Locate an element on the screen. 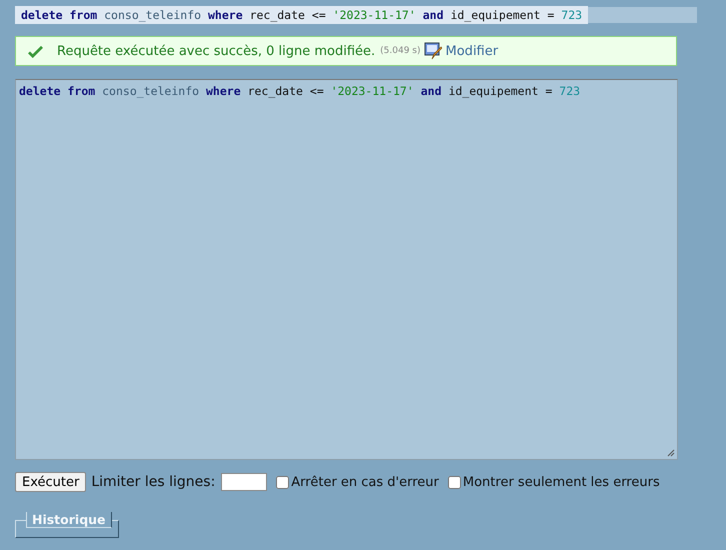  checkmark-icon is located at coordinates (35, 51).